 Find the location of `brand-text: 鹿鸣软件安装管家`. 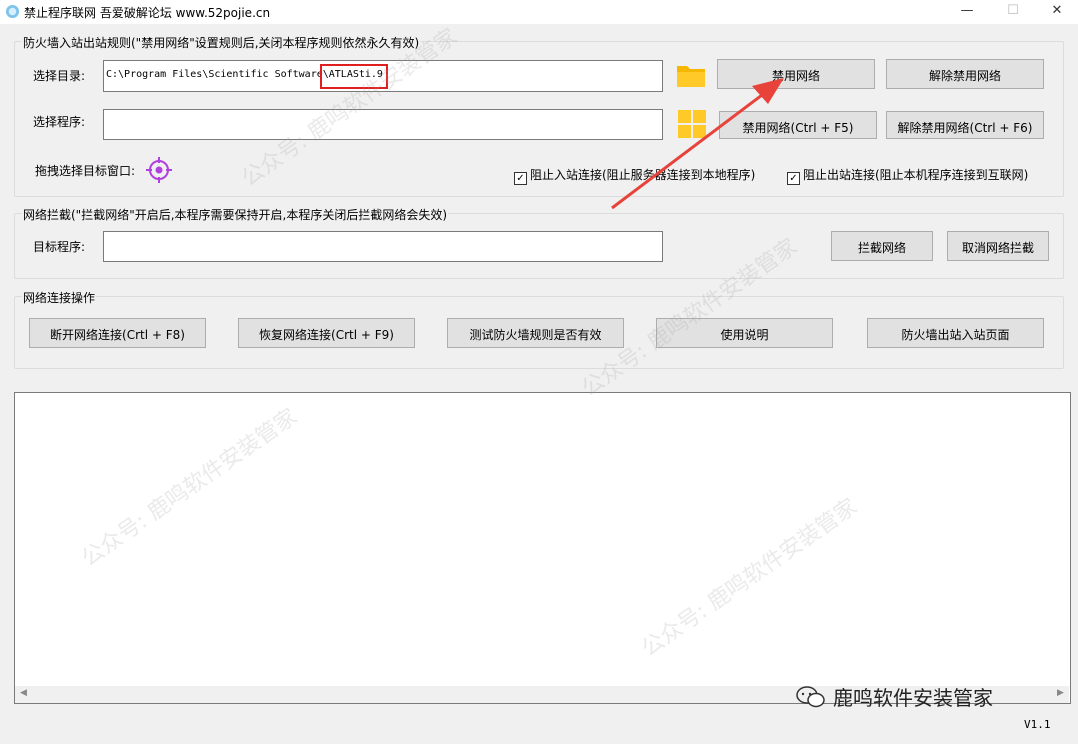

brand-text: 鹿鸣软件安装管家 is located at coordinates (913, 698).